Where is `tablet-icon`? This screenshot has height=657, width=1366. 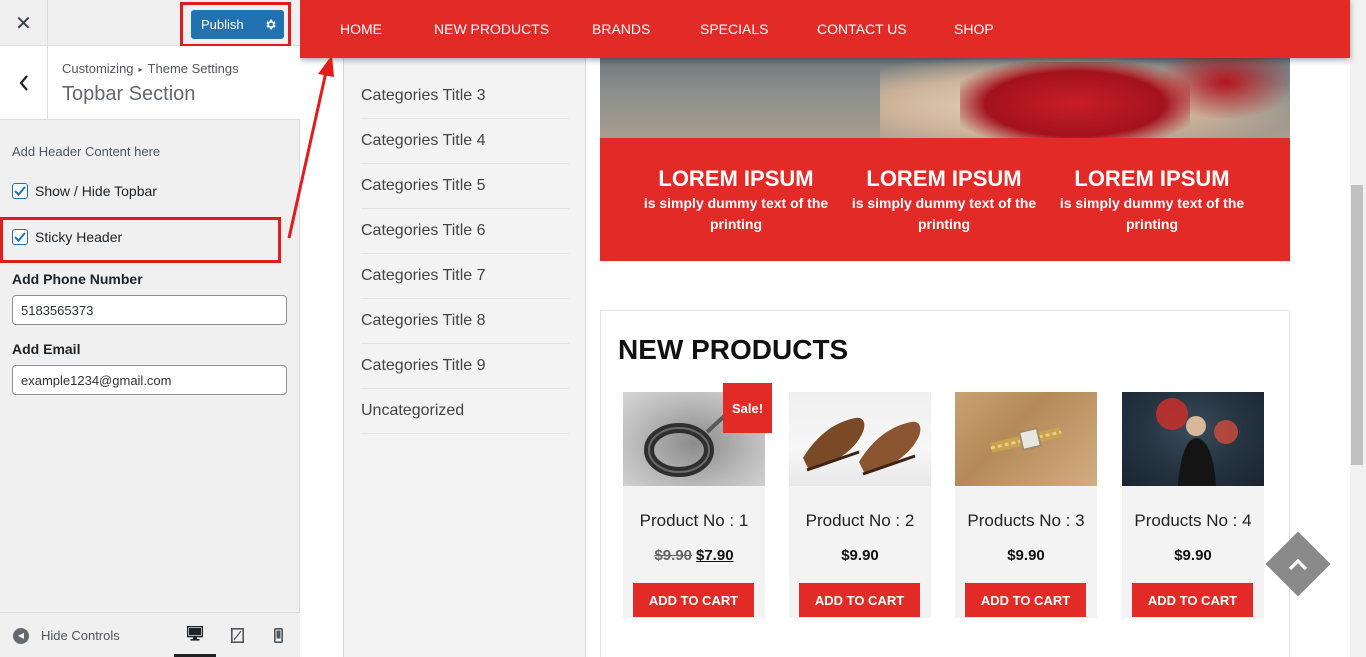
tablet-icon is located at coordinates (237, 635).